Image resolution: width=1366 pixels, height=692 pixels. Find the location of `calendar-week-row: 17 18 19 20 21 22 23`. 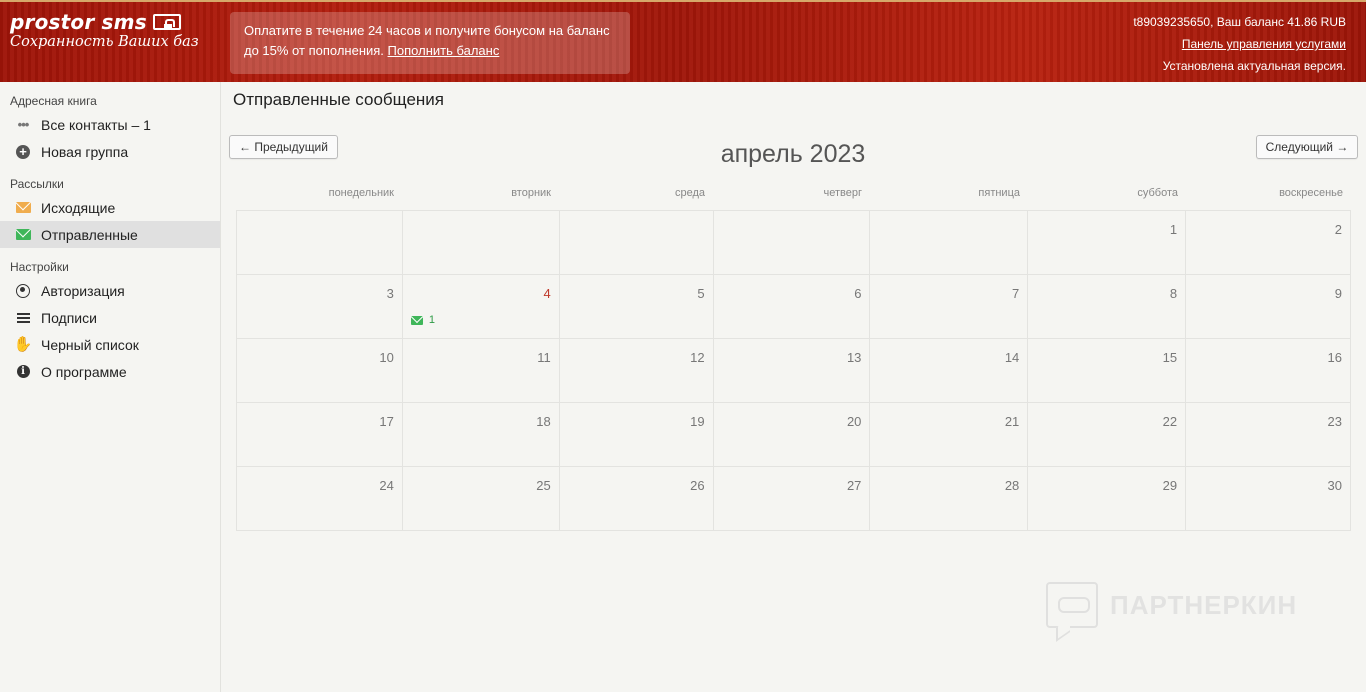

calendar-week-row: 17 18 19 20 21 22 23 is located at coordinates (794, 435).